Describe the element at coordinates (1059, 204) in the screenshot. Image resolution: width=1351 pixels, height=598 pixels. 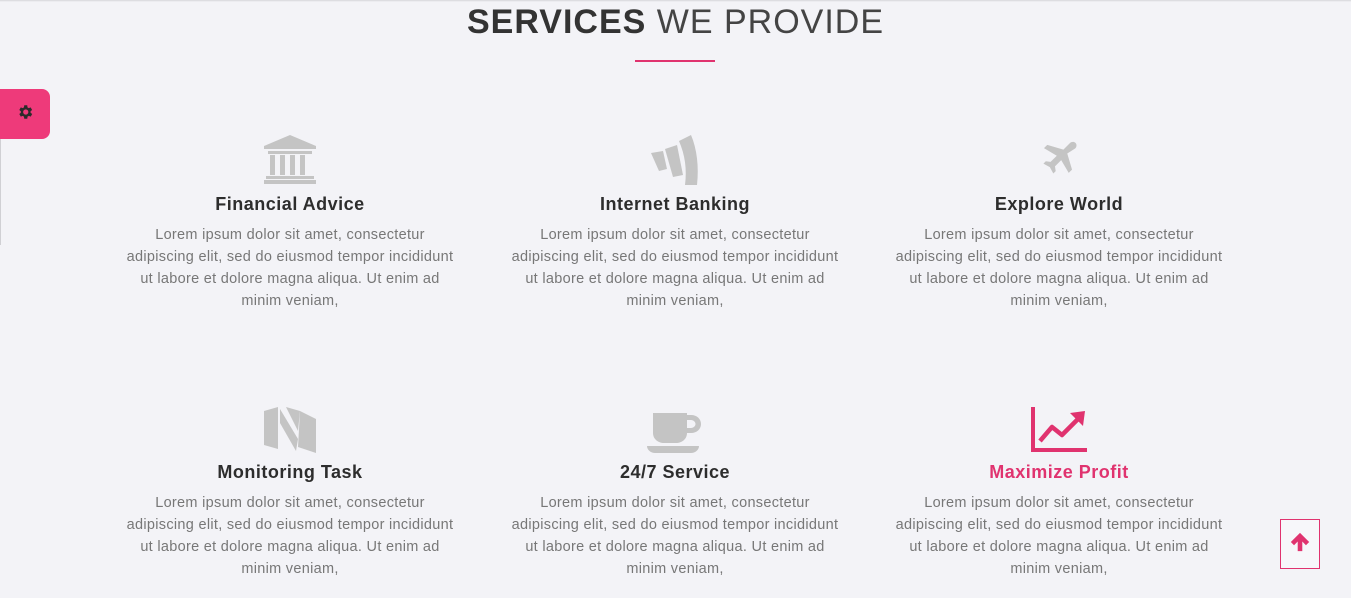
I see `service-title: Explore World` at that location.